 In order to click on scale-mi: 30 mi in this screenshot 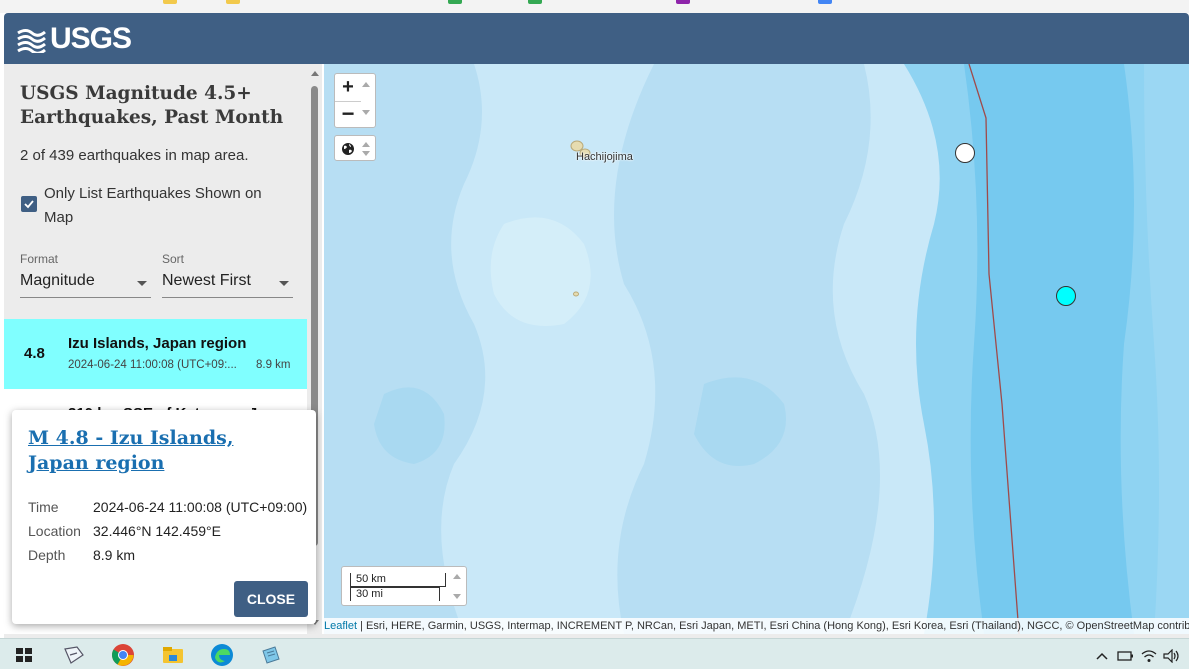, I will do `click(395, 594)`.